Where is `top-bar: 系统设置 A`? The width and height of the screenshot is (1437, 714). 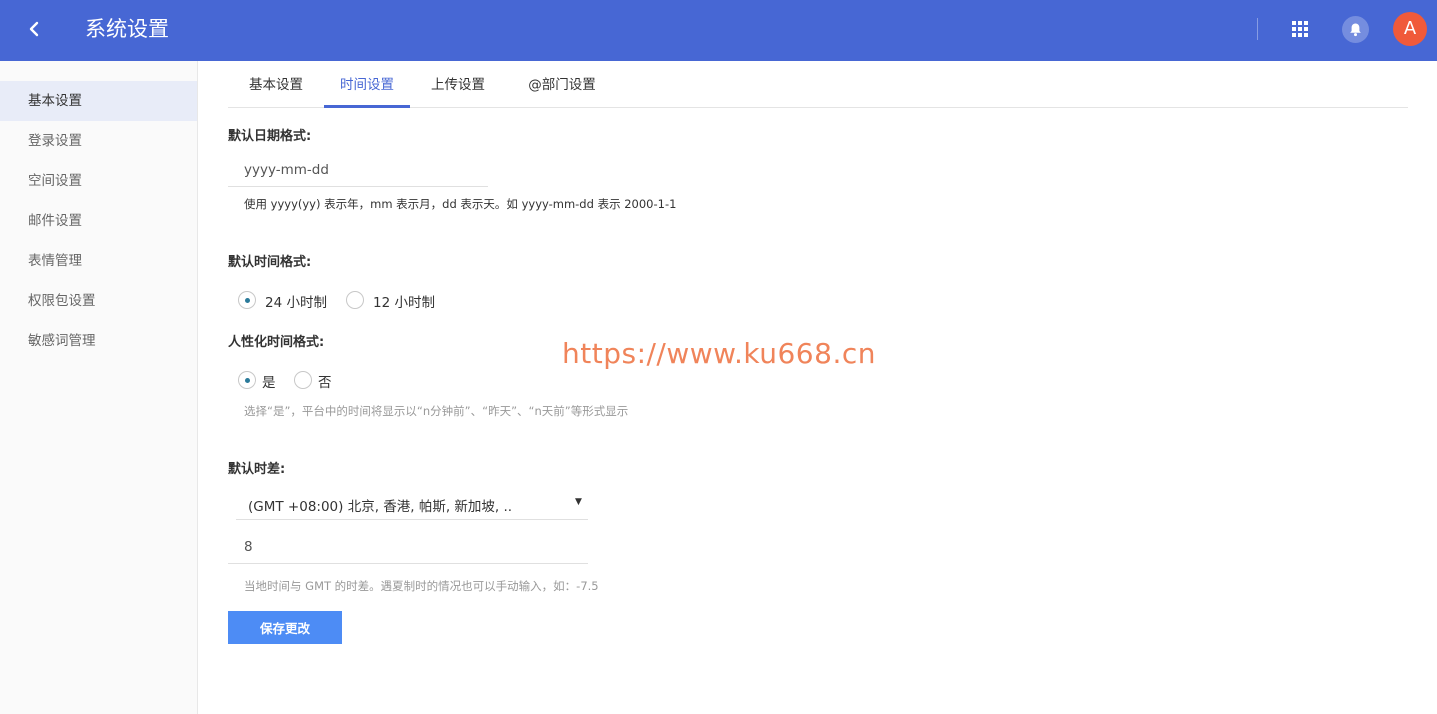 top-bar: 系统设置 A is located at coordinates (718, 30).